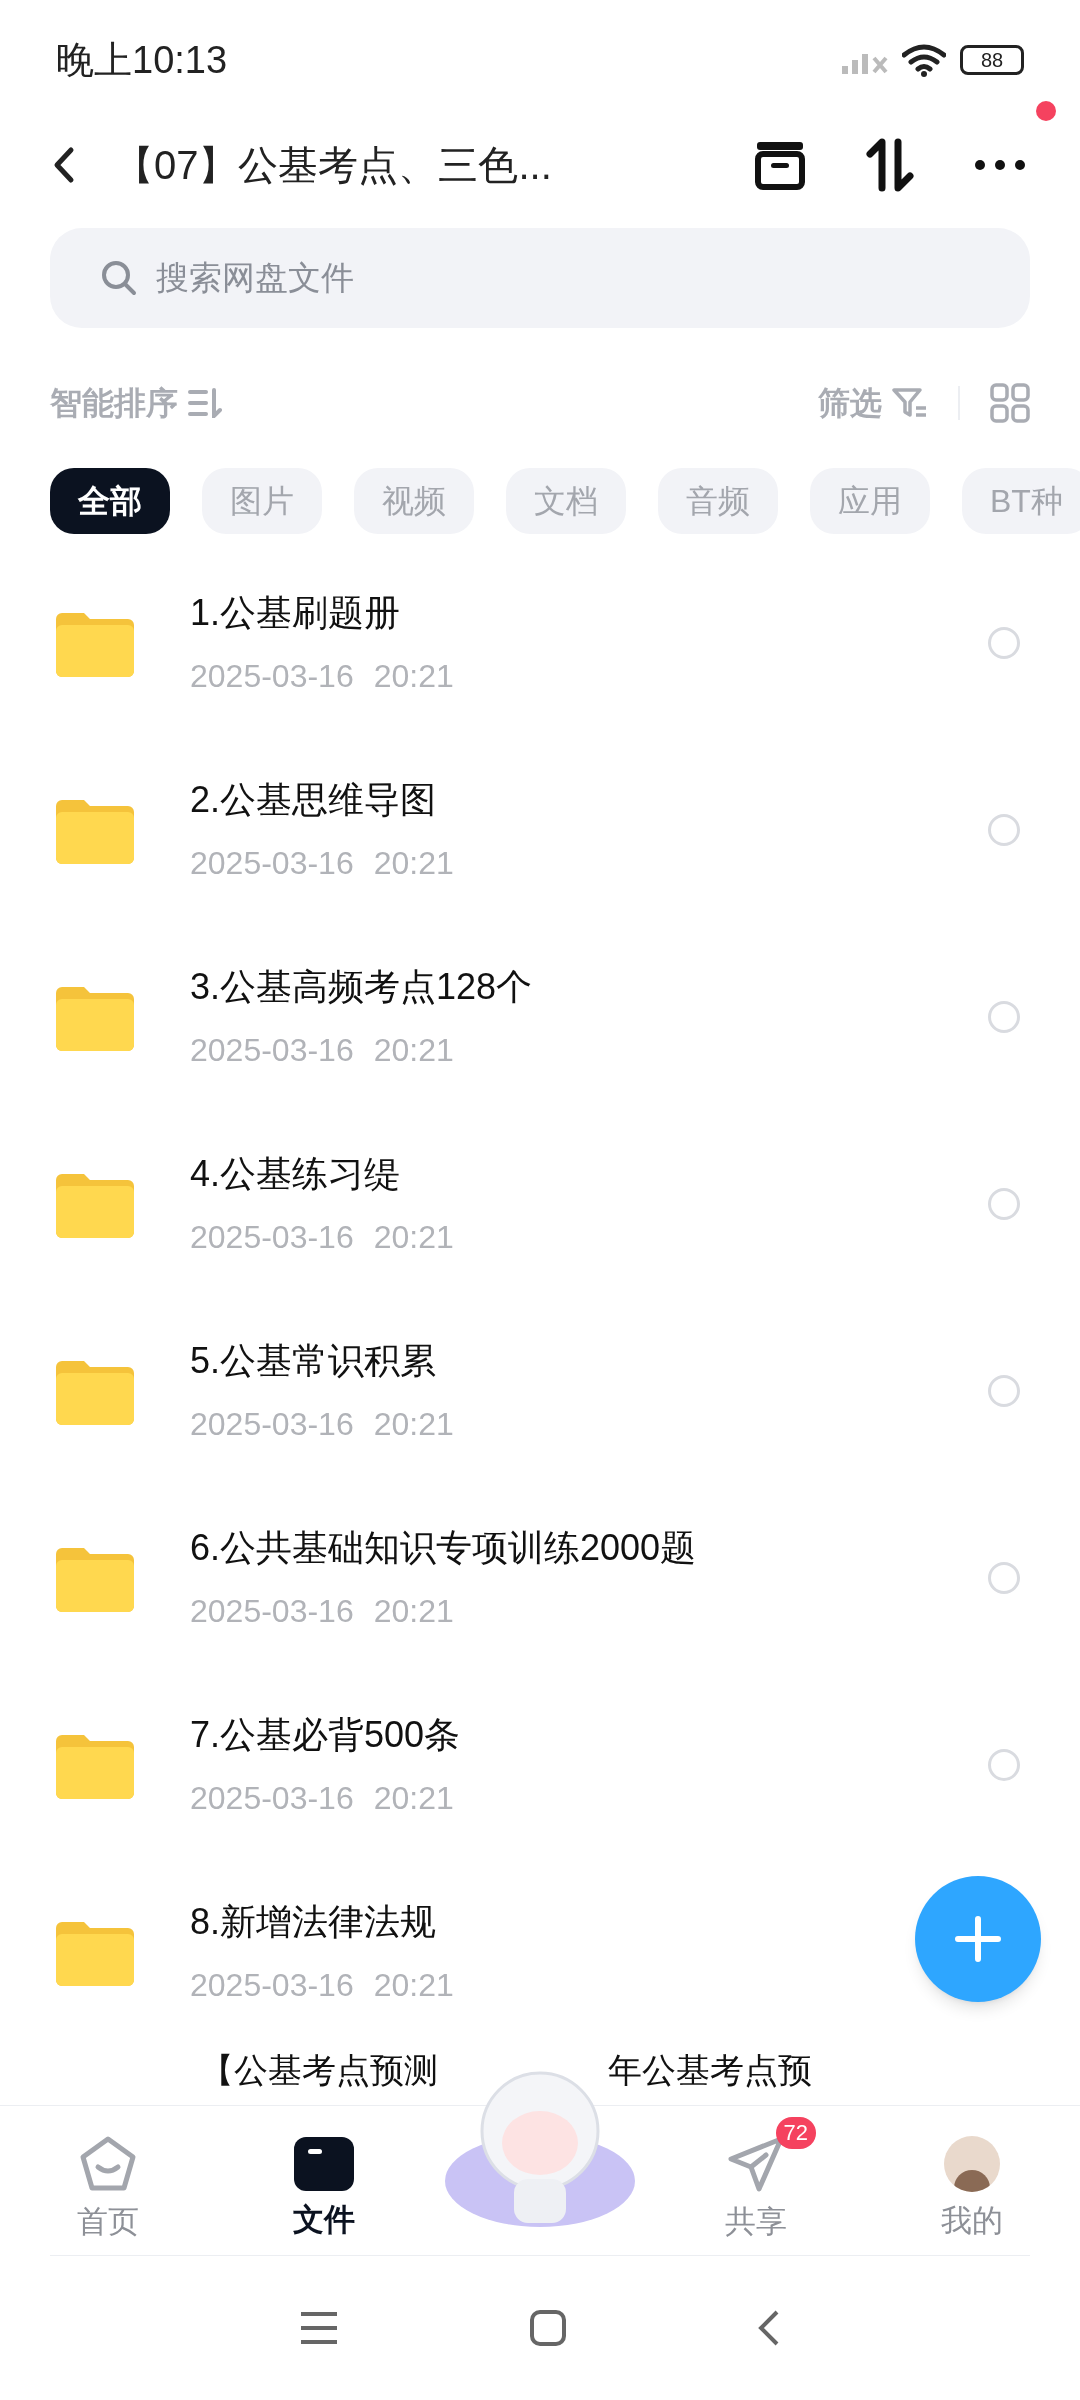  Describe the element at coordinates (324, 2164) in the screenshot. I see `folder-icon` at that location.